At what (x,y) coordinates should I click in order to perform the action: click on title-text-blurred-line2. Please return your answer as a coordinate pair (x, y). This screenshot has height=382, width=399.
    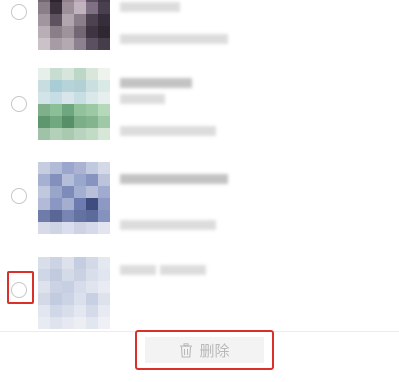
    Looking at the image, I should click on (142, 99).